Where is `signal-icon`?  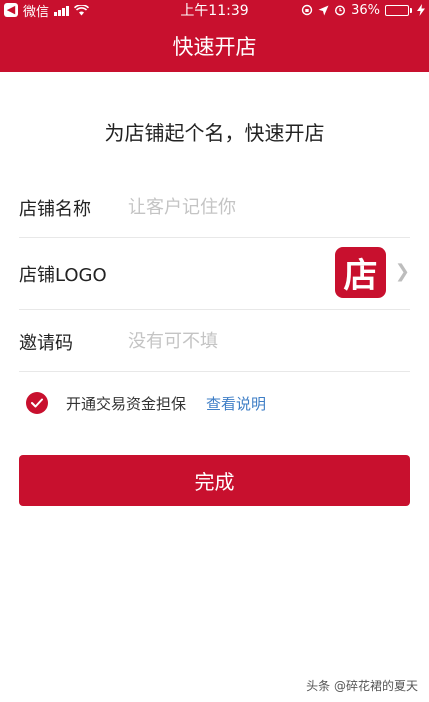
signal-icon is located at coordinates (62, 10).